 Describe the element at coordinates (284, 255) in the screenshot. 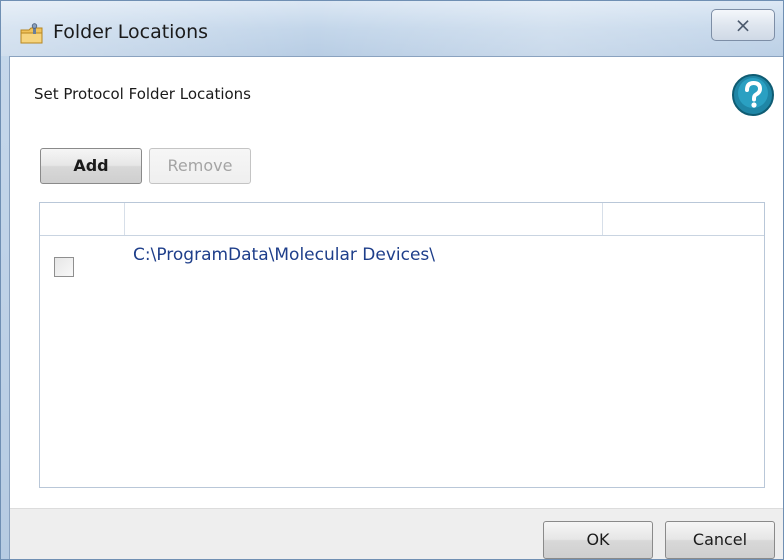

I see `folder-path: C:\ProgramData\Molecular Devices\` at that location.